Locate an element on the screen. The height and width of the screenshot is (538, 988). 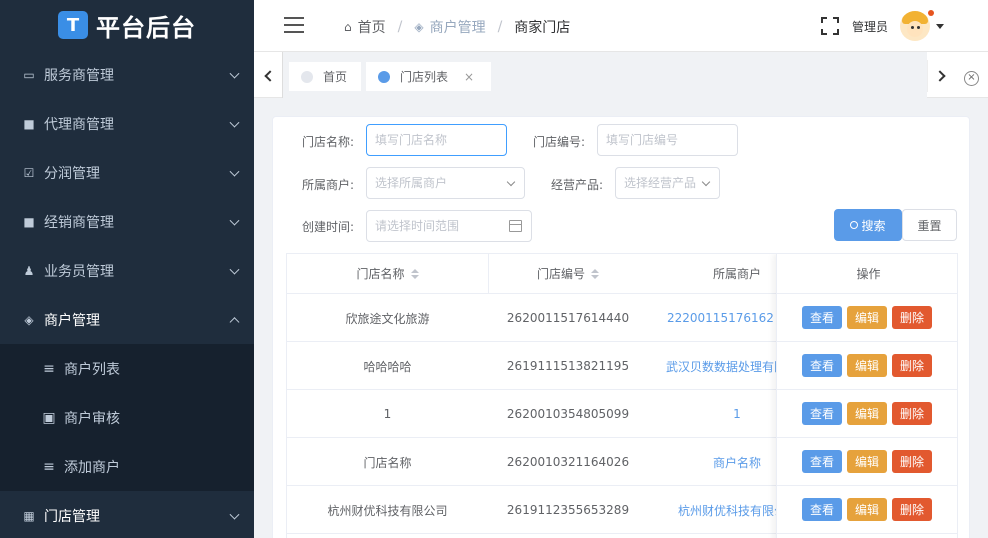
app-title: 平台后台 is located at coordinates (146, 27).